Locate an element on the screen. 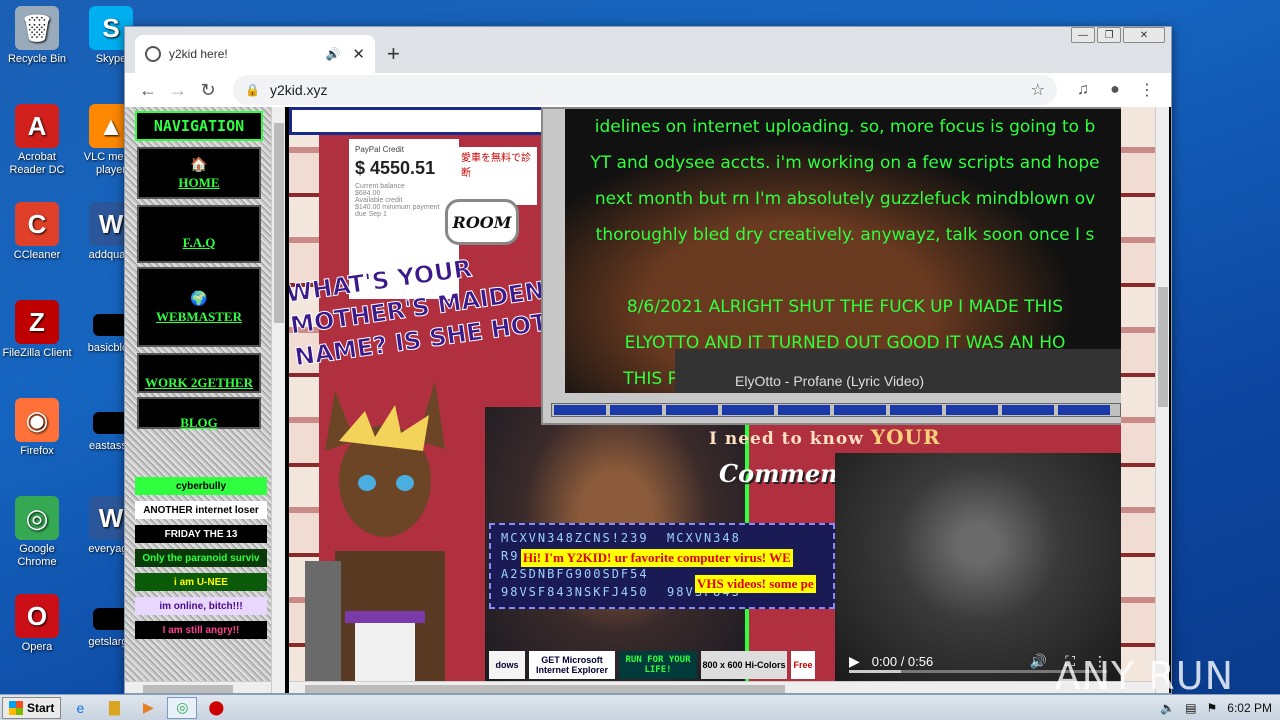 The height and width of the screenshot is (720, 1280). url-text: y2kid.xyz is located at coordinates (650, 90).